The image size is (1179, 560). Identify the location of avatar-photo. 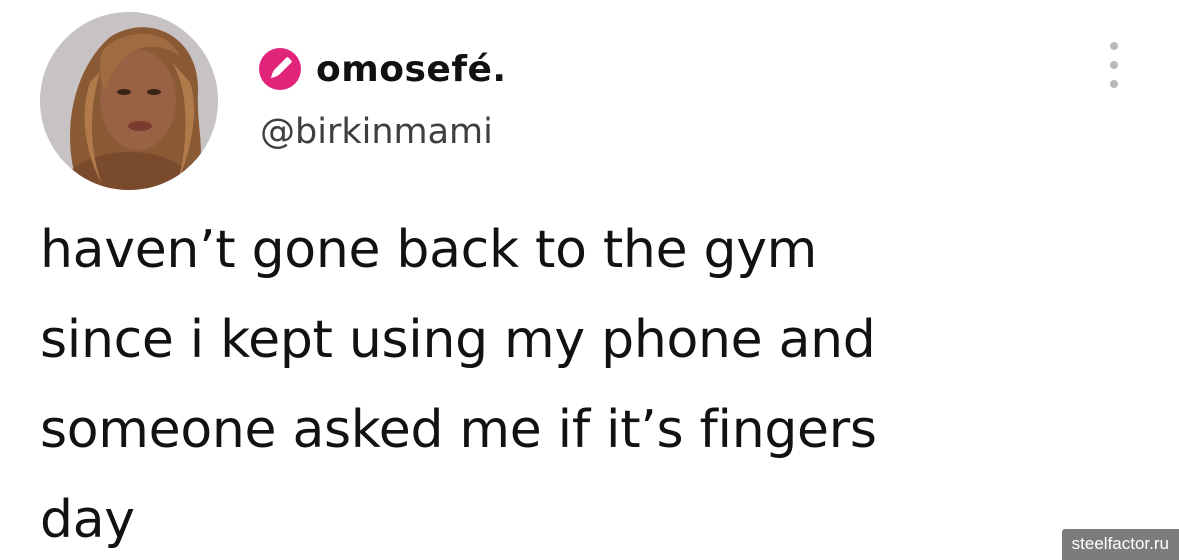
(129, 101).